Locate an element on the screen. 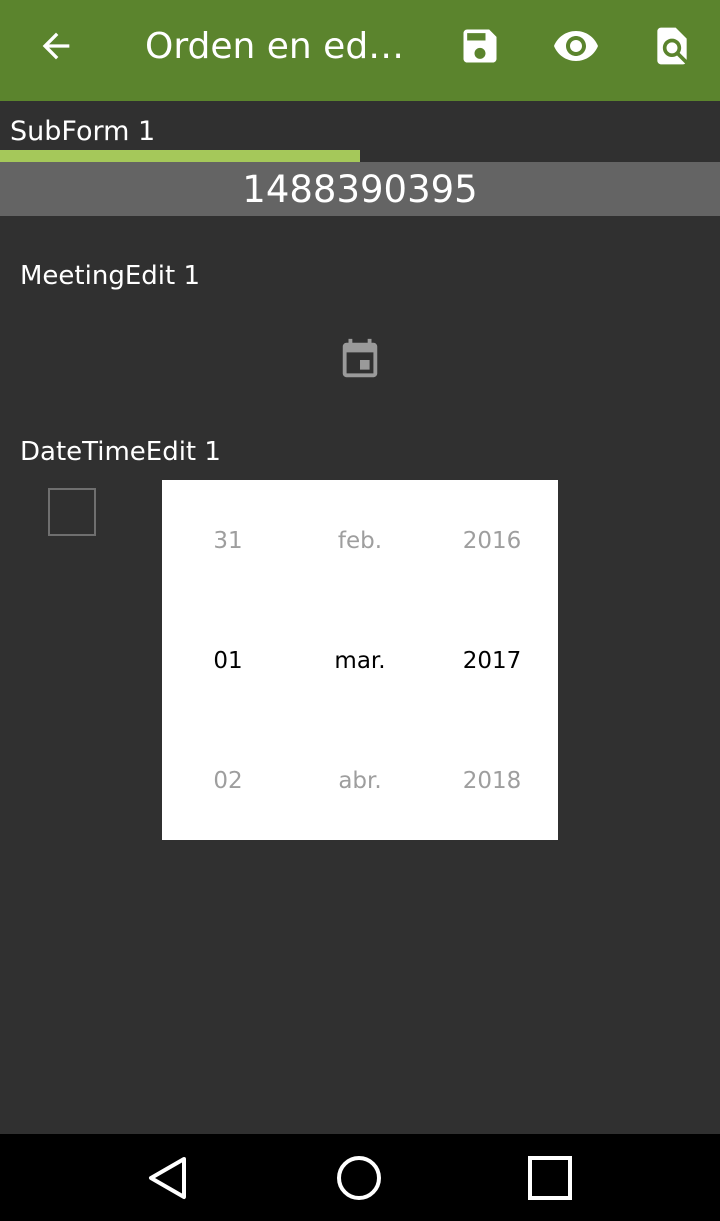 Image resolution: width=720 pixels, height=1221 pixels. calendar-icon is located at coordinates (360, 358).